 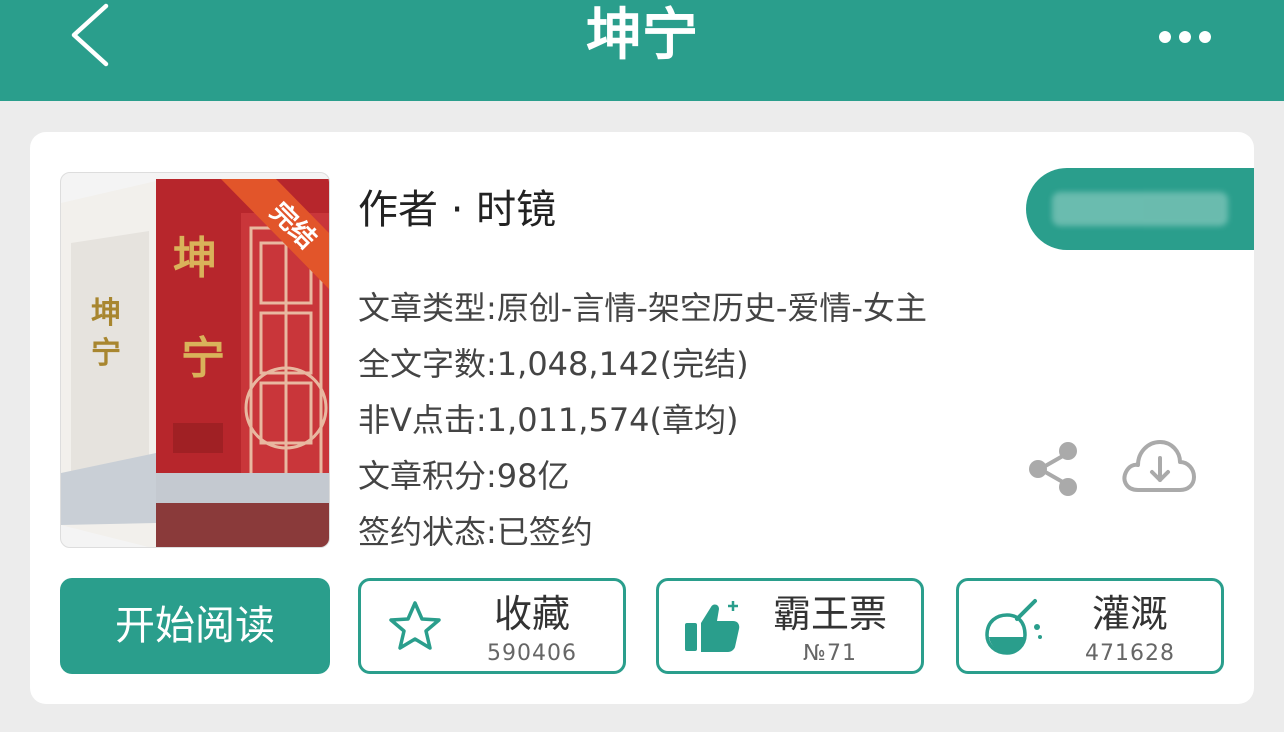 I want to click on blurred-pill-label, so click(x=1140, y=209).